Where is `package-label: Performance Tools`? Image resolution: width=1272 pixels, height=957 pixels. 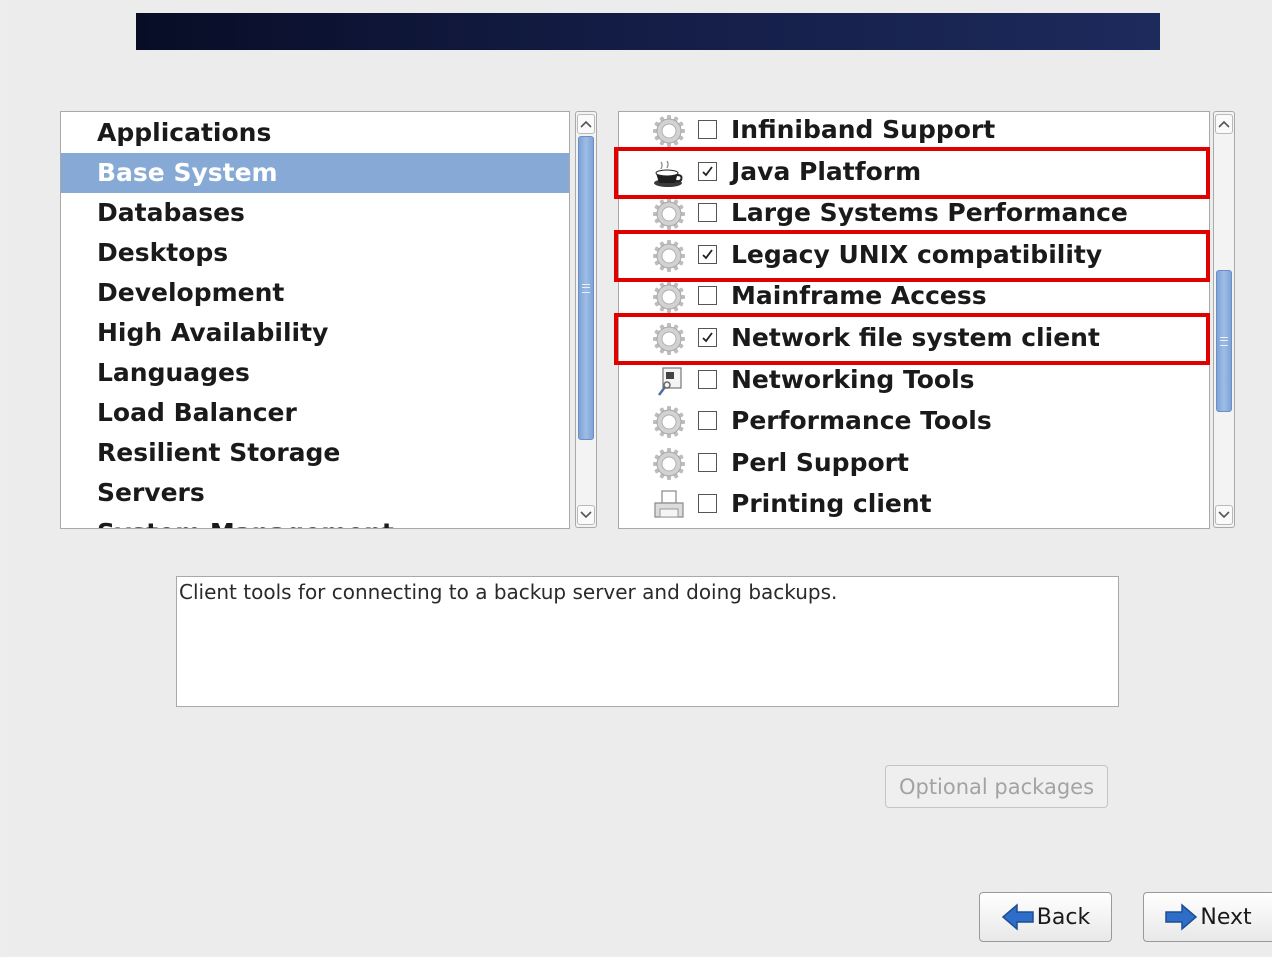 package-label: Performance Tools is located at coordinates (861, 421).